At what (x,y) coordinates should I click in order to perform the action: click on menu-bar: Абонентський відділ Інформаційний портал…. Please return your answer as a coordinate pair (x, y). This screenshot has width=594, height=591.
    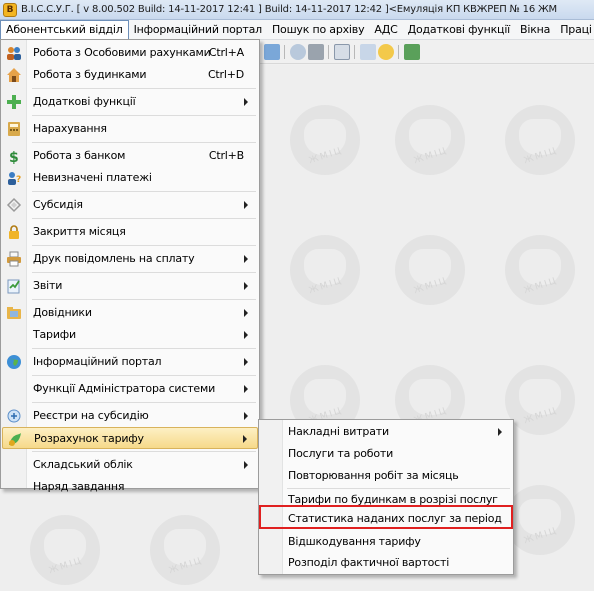
    Looking at the image, I should click on (297, 30).